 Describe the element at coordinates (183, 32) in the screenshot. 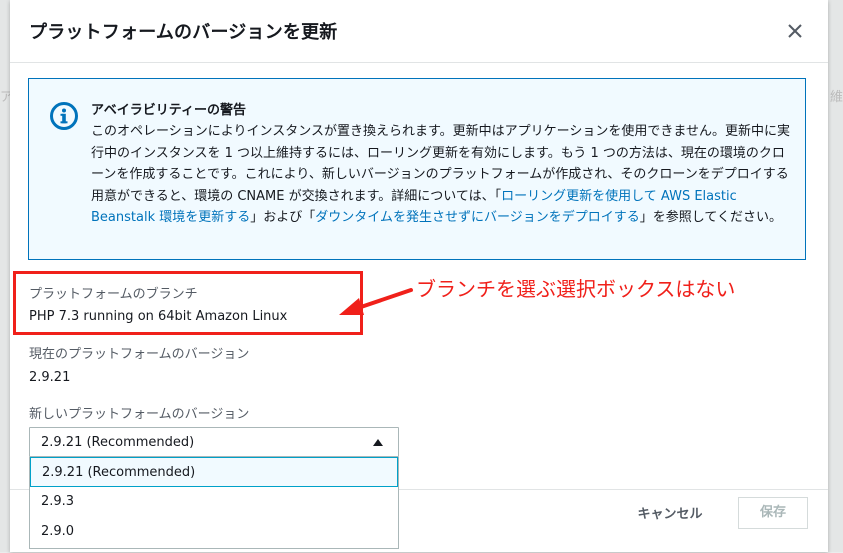

I see `dialog-title: プラットフォームのバージョンを更新` at that location.